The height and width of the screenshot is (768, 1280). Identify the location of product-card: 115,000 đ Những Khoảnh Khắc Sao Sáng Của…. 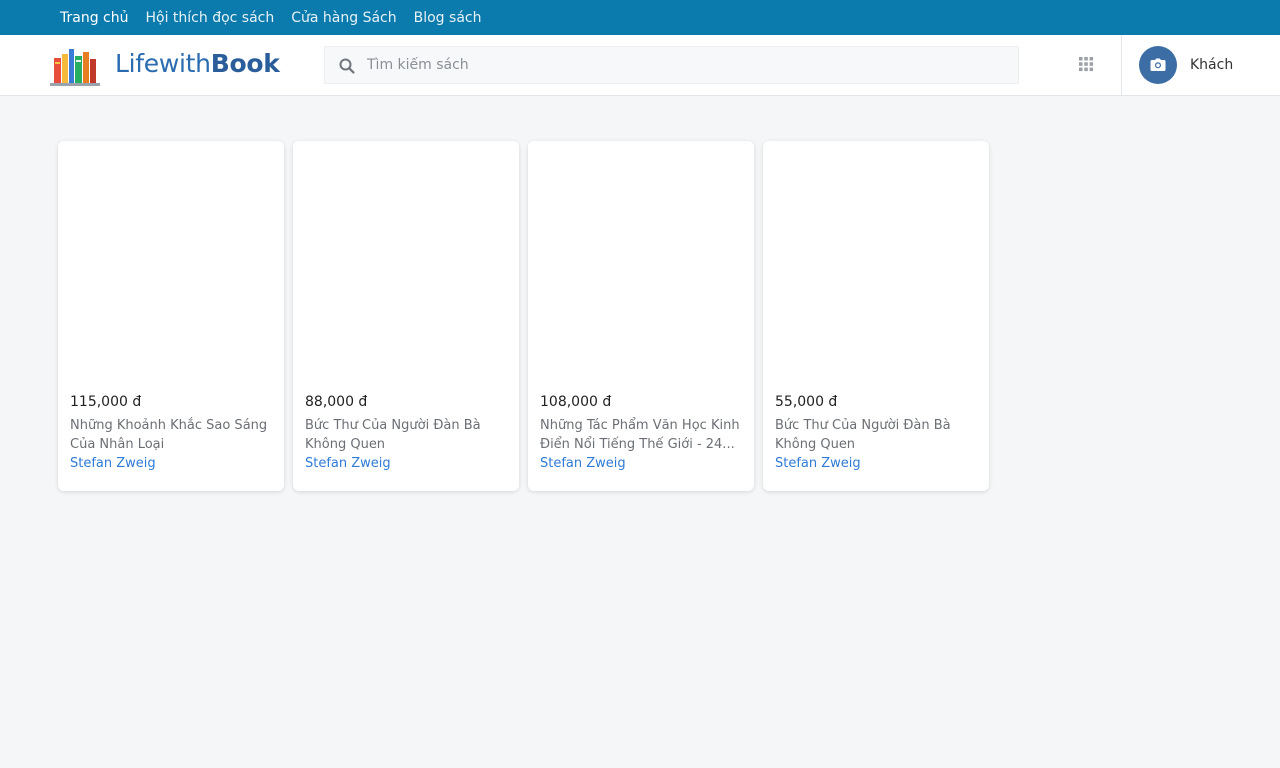
(171, 316).